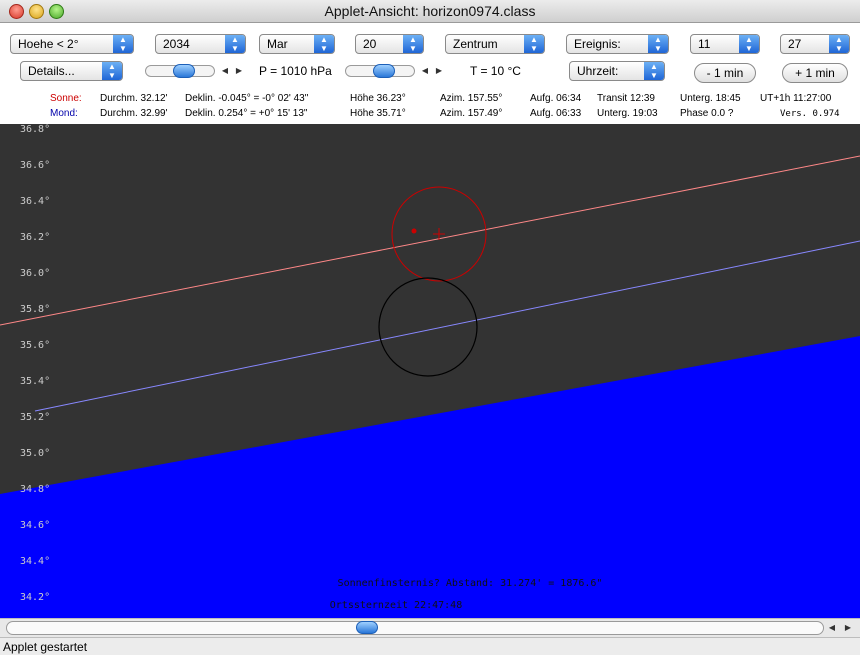 The width and height of the screenshot is (860, 655). What do you see at coordinates (415, 628) in the screenshot?
I see `scrollbar-track` at bounding box center [415, 628].